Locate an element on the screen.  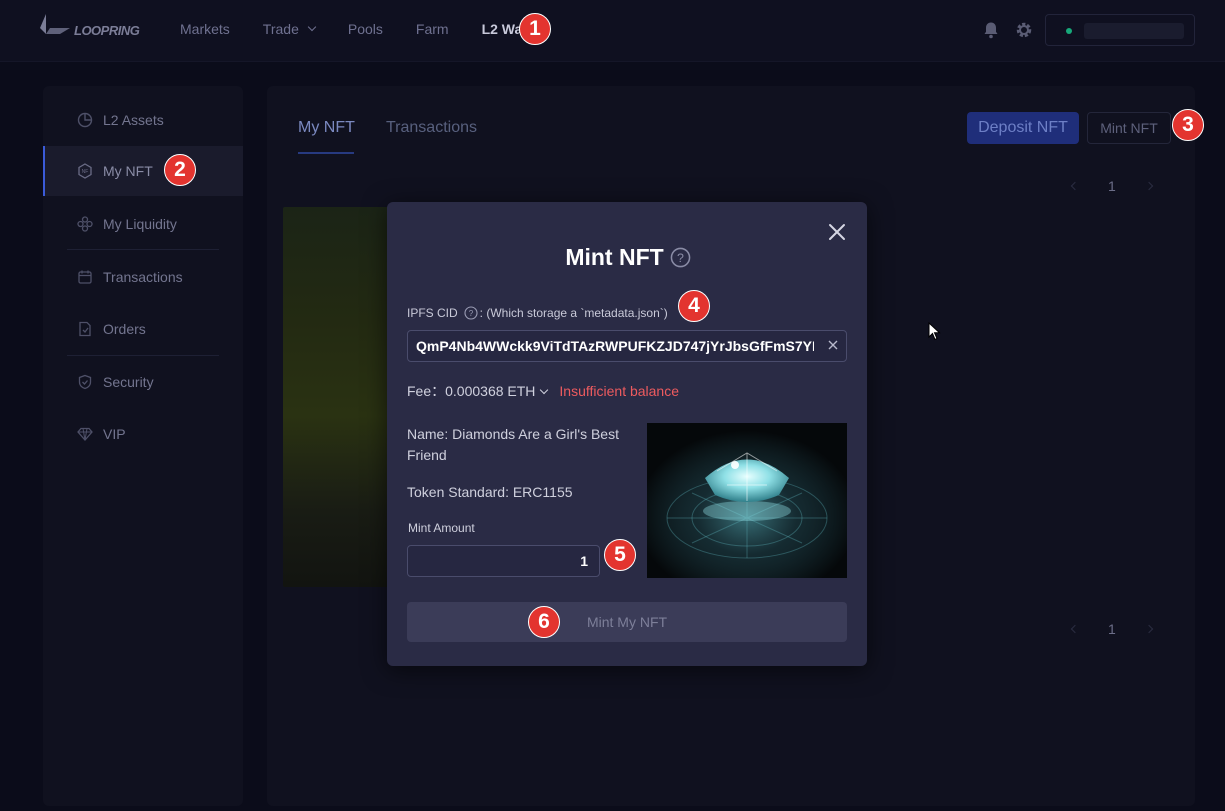
loopring-logo: LOOPRING is located at coordinates (90, 29).